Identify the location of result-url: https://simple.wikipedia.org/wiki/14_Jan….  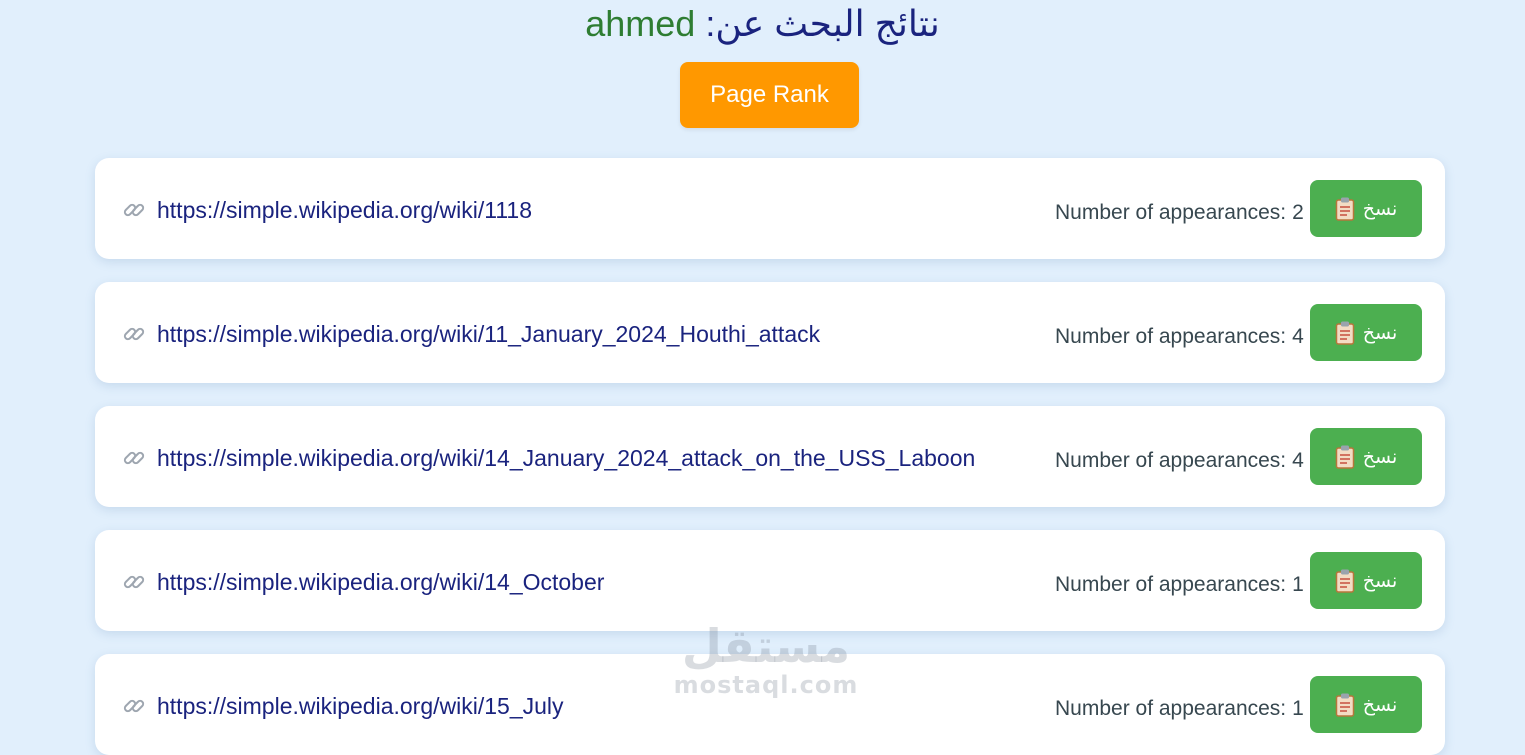
(566, 458).